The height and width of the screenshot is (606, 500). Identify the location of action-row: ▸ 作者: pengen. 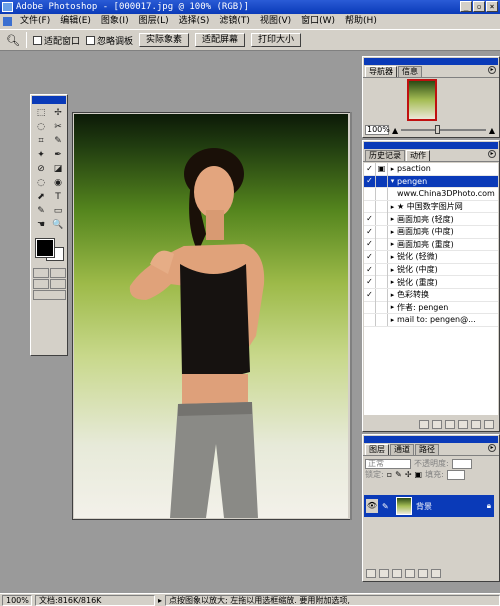
(431, 308).